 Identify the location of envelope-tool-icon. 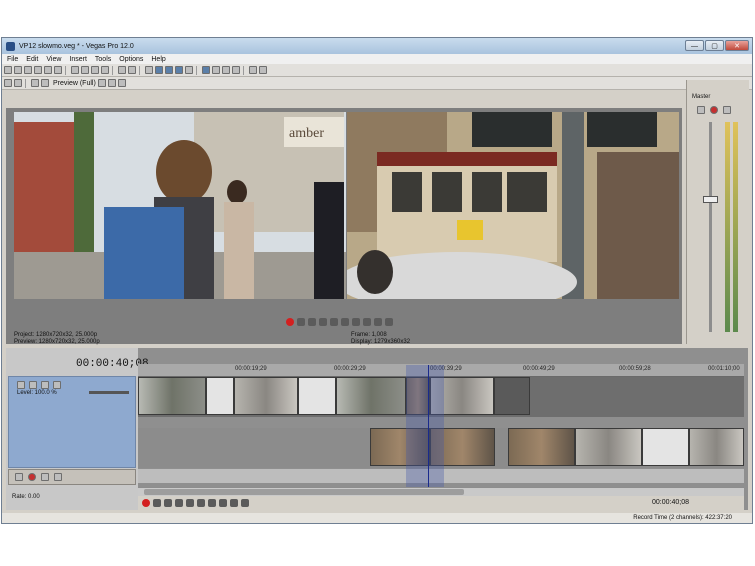
(216, 70).